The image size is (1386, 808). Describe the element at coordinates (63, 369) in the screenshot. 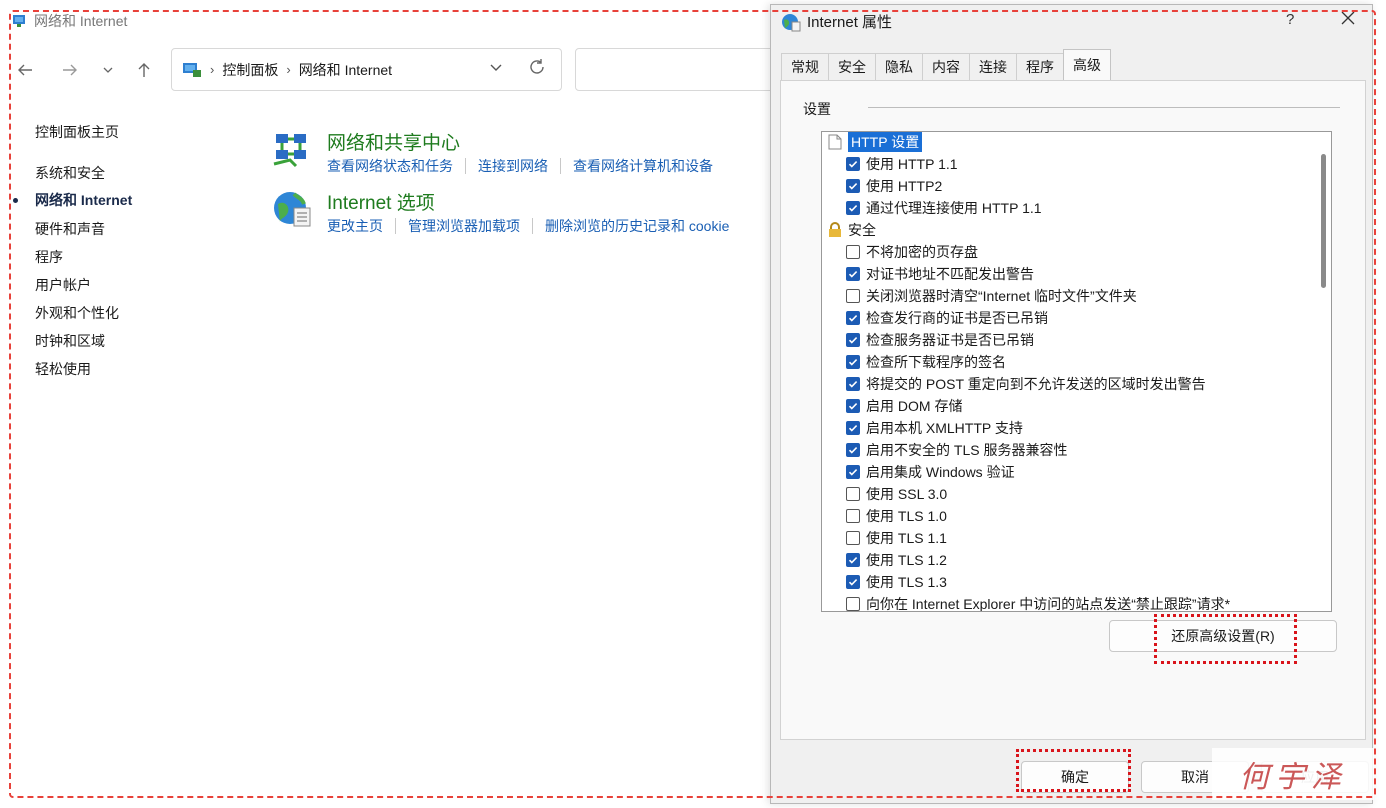

I see `sidebar-item-ease-of-access: 轻松使用` at that location.